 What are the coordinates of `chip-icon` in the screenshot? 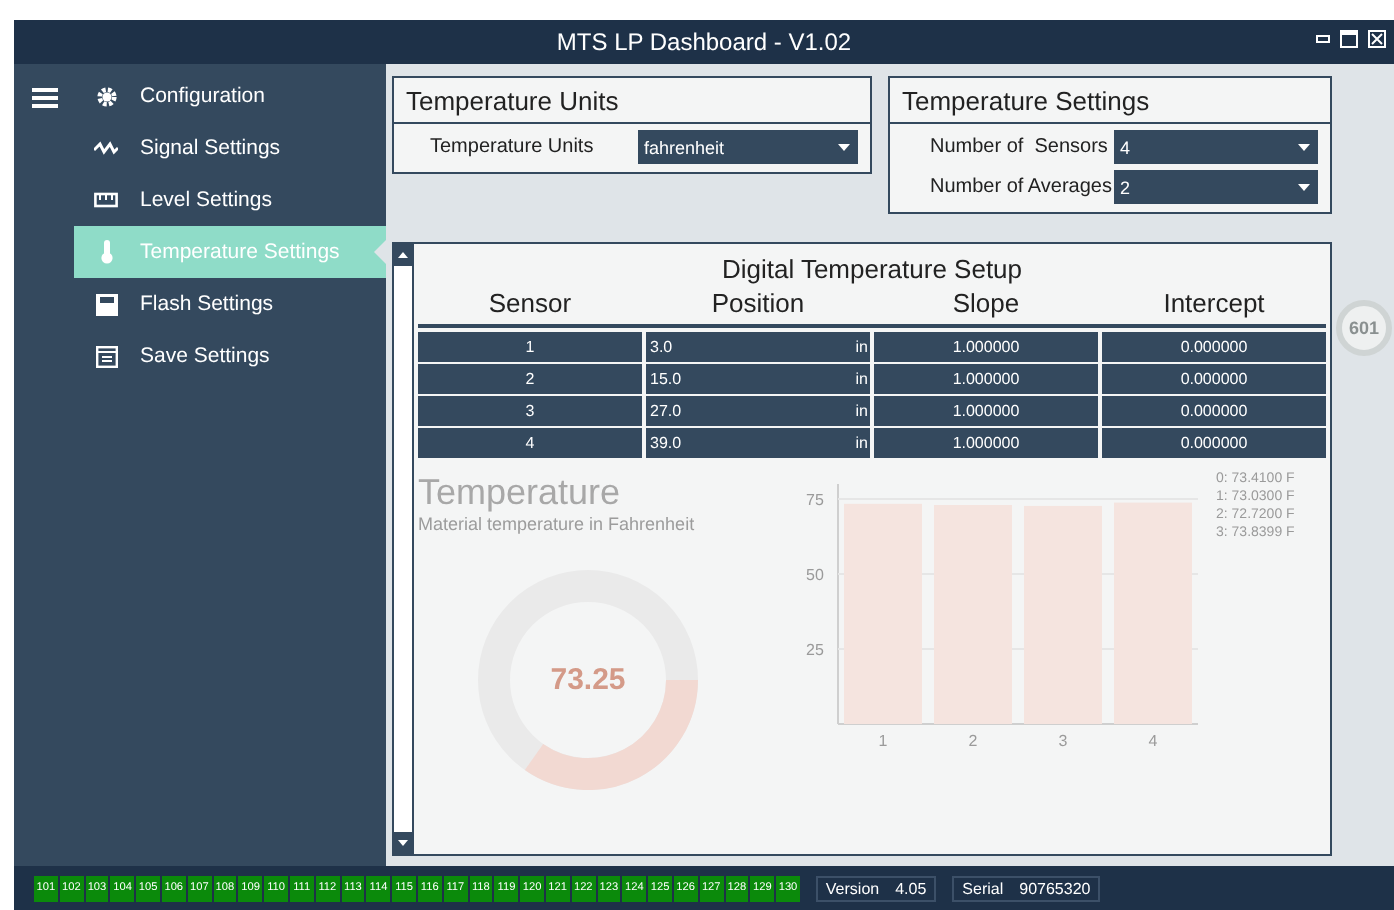 It's located at (106, 304).